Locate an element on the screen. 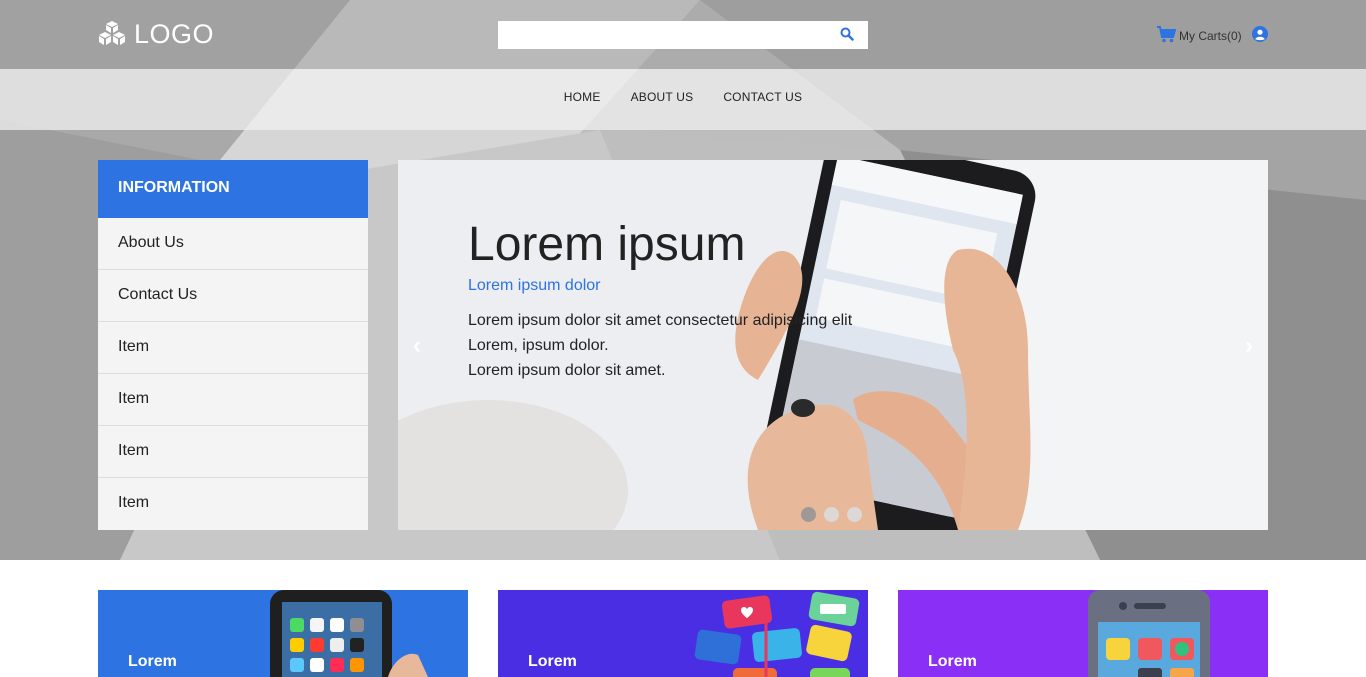  header-bar: LOGO My Carts(0) is located at coordinates (683, 34).